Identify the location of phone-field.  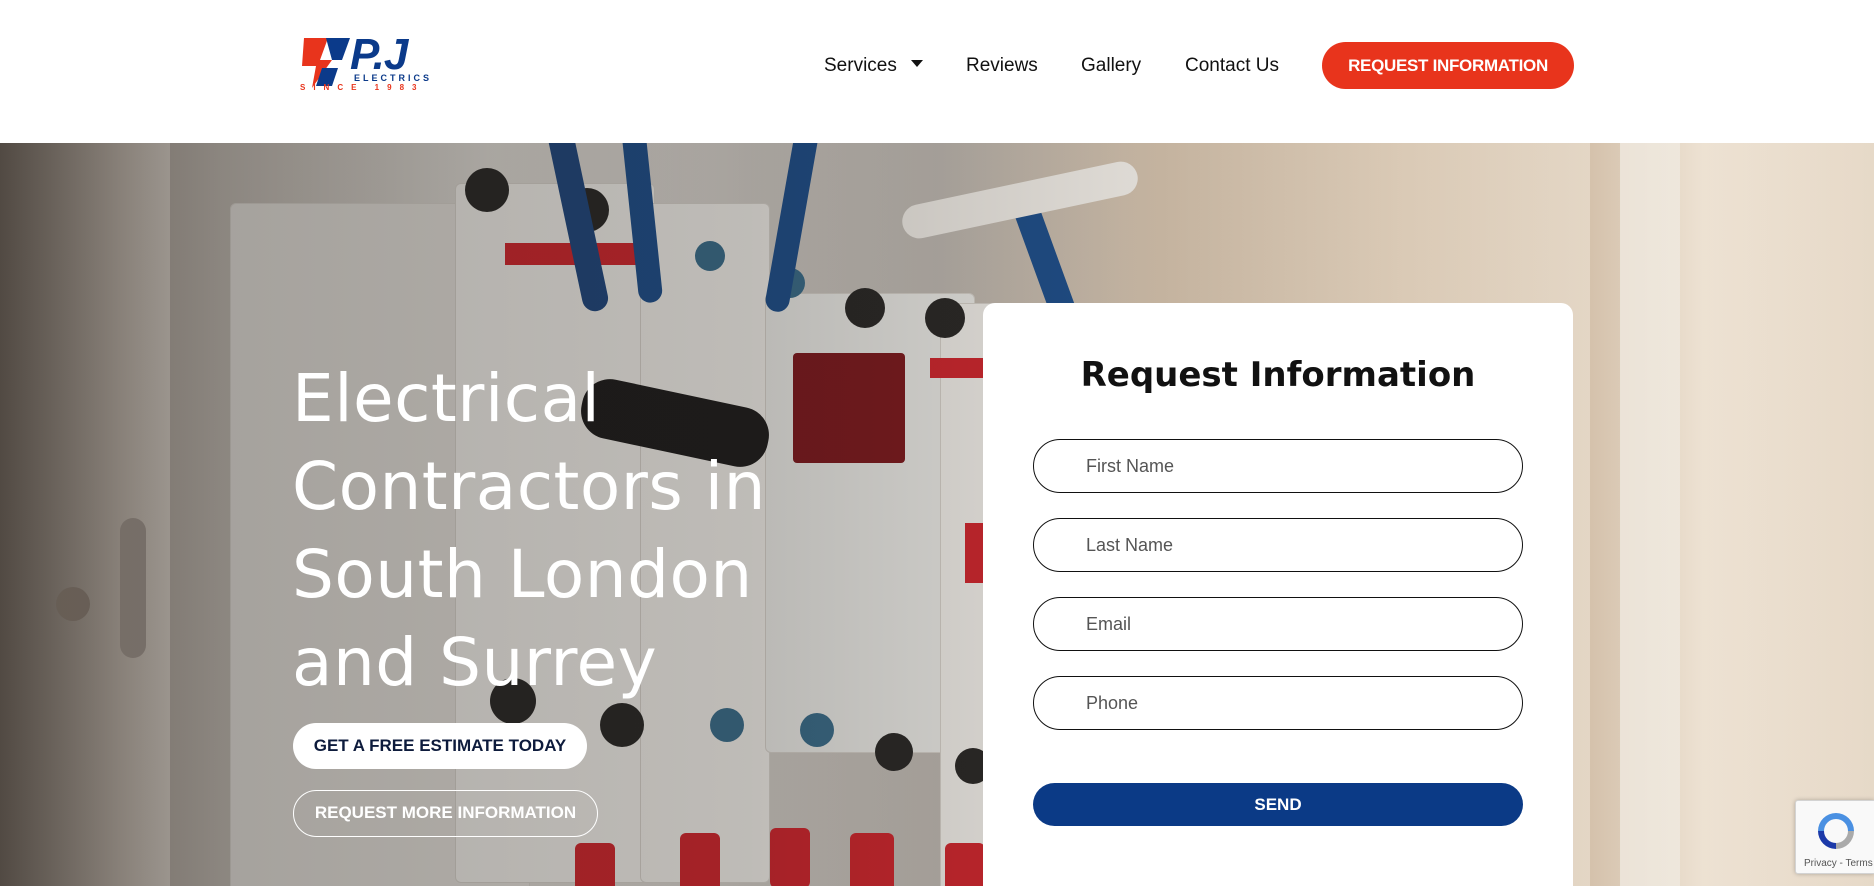
(1278, 703).